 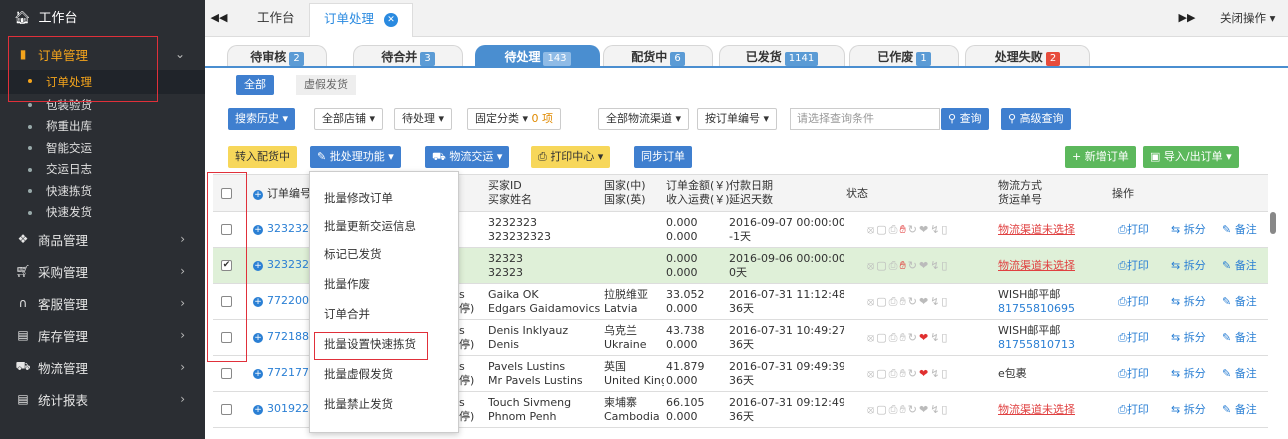 What do you see at coordinates (262, 157) in the screenshot?
I see `to-picking-button: 转入配货中` at bounding box center [262, 157].